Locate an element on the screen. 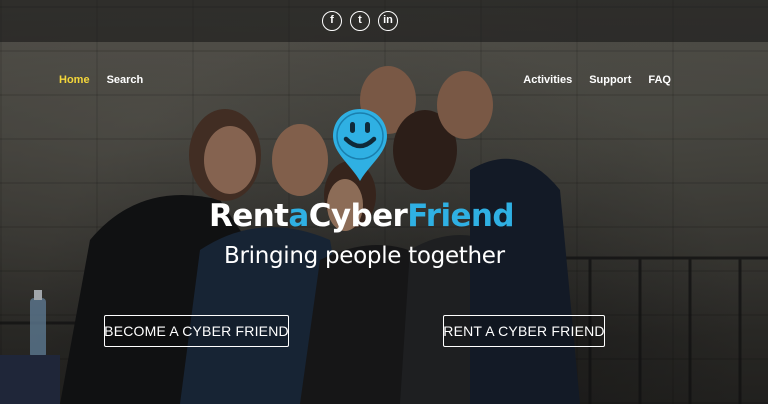  brand-a: a is located at coordinates (298, 216).